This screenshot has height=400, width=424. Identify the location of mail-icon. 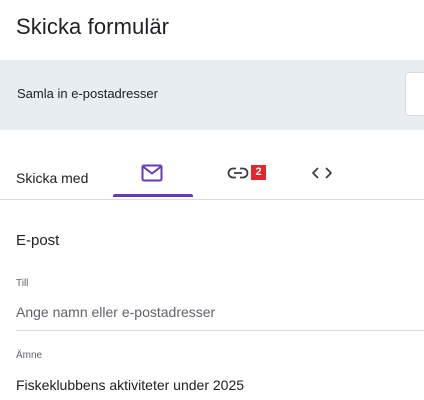
(152, 173).